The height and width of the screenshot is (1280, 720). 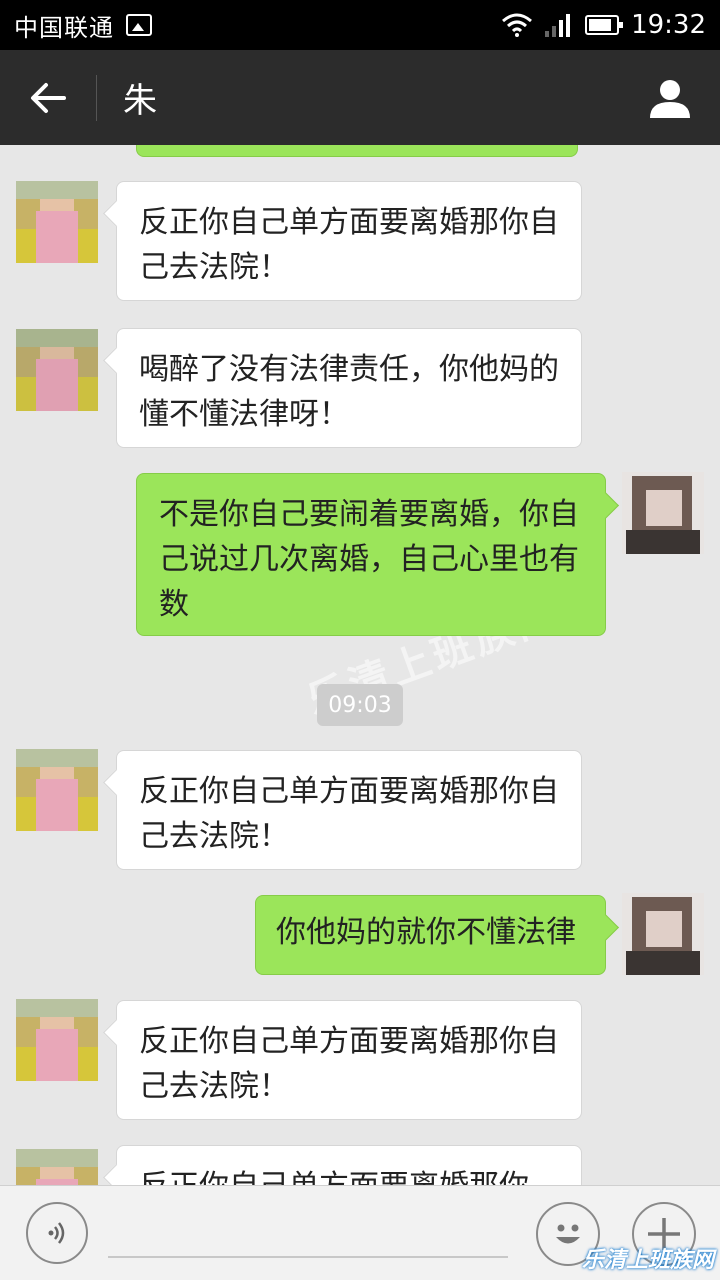 I want to click on message-input, so click(x=308, y=1257).